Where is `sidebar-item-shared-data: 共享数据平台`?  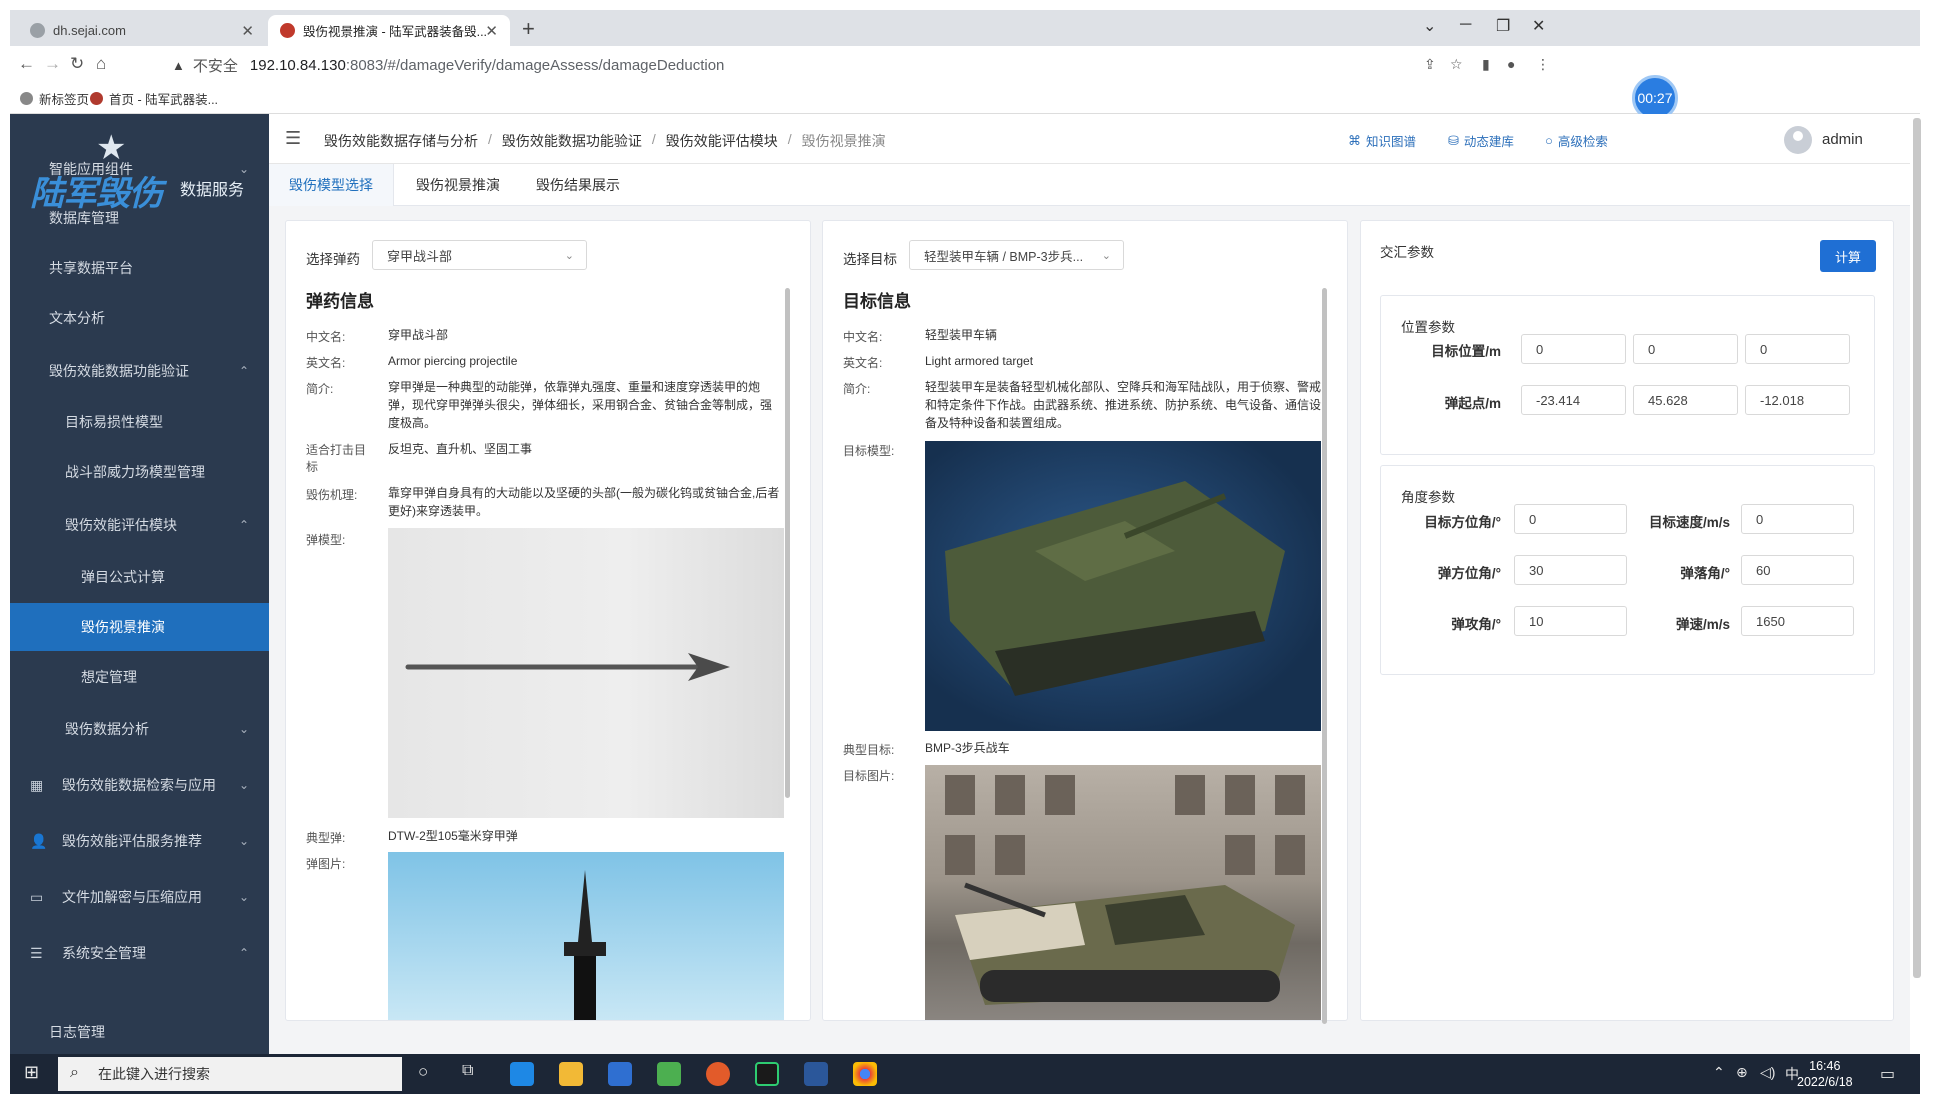
sidebar-item-shared-data: 共享数据平台 is located at coordinates (139, 268).